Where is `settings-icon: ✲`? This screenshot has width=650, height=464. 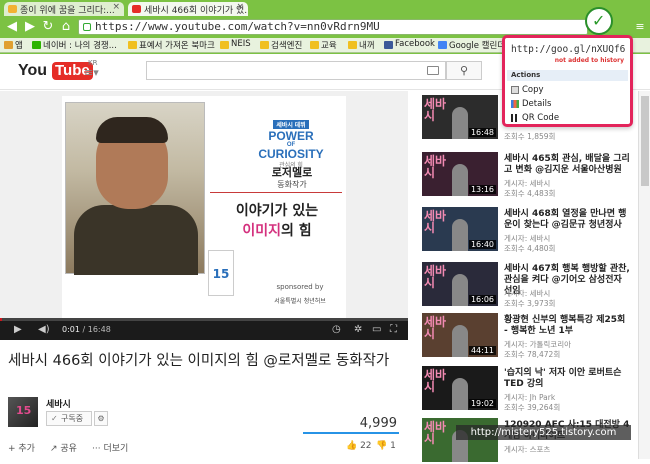
settings-icon: ✲ is located at coordinates (358, 329).